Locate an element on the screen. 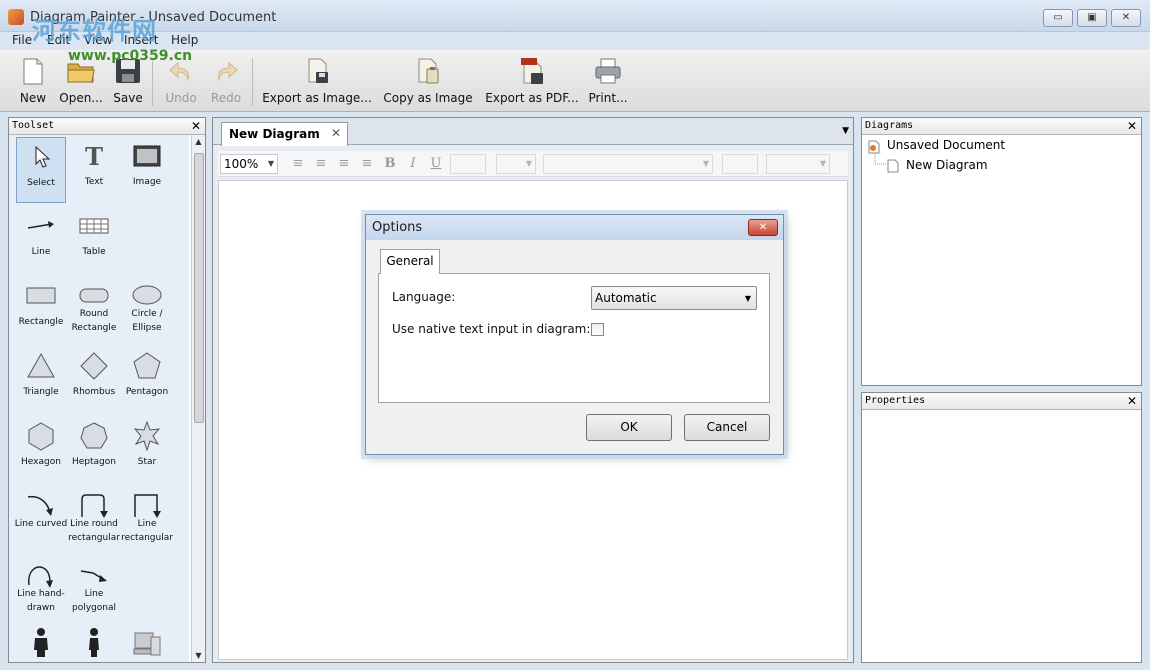 This screenshot has height=670, width=1150. tree-item-document: Unsaved Document is located at coordinates (946, 145).